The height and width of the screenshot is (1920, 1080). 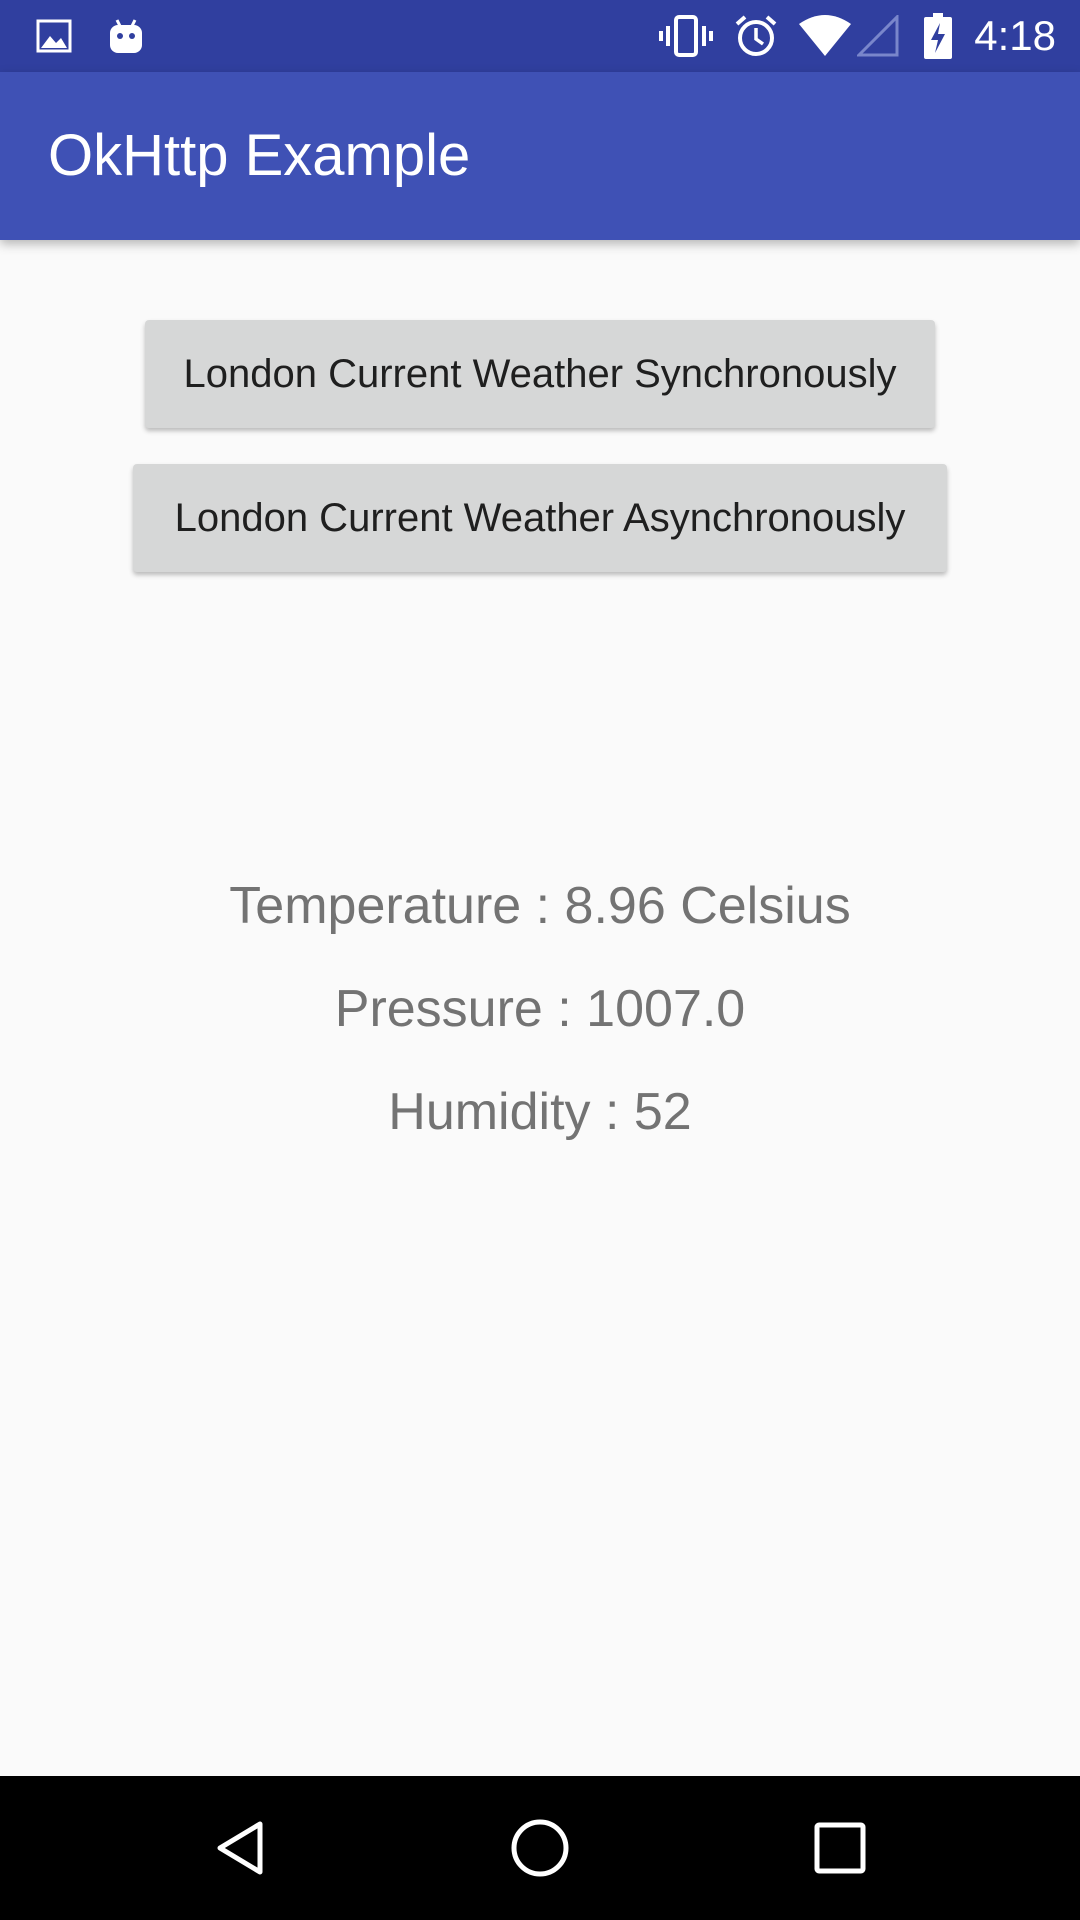 What do you see at coordinates (540, 156) in the screenshot?
I see `app-bar: OkHttp Example` at bounding box center [540, 156].